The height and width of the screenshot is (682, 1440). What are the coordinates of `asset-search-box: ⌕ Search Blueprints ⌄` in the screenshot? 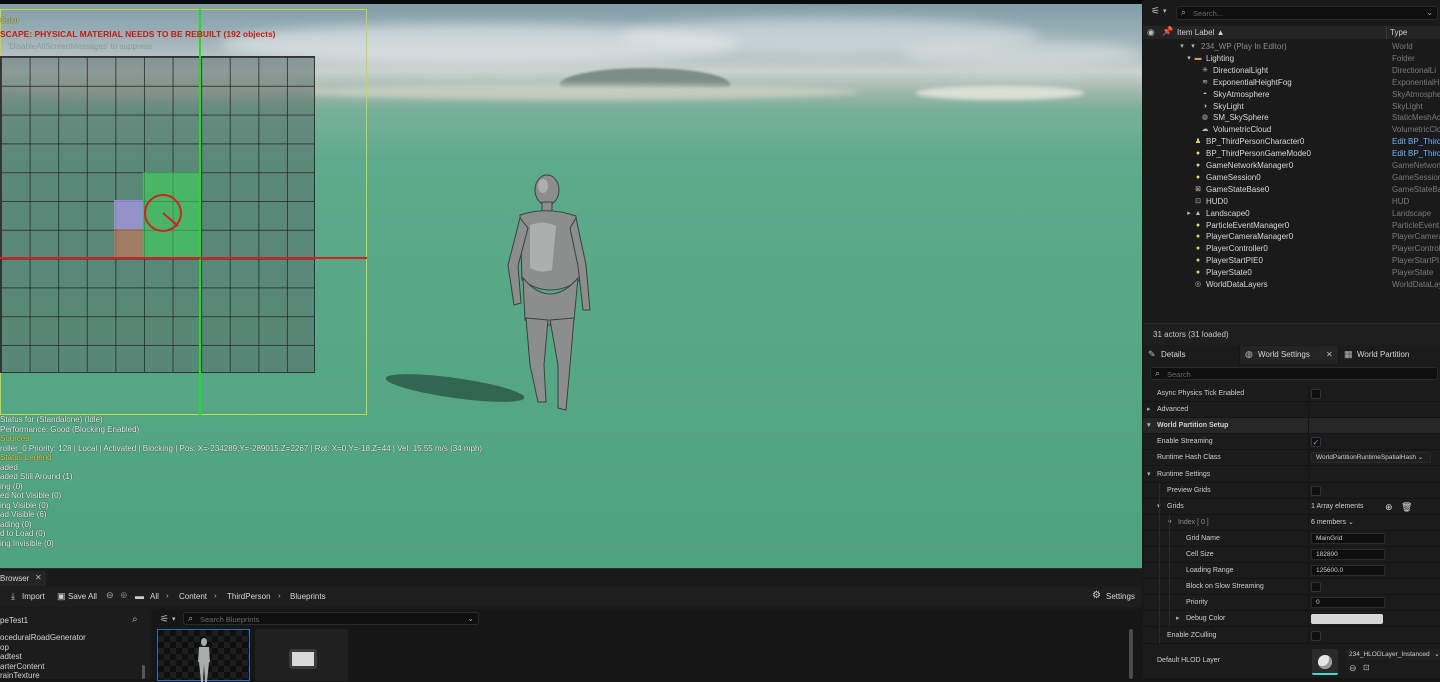 It's located at (331, 618).